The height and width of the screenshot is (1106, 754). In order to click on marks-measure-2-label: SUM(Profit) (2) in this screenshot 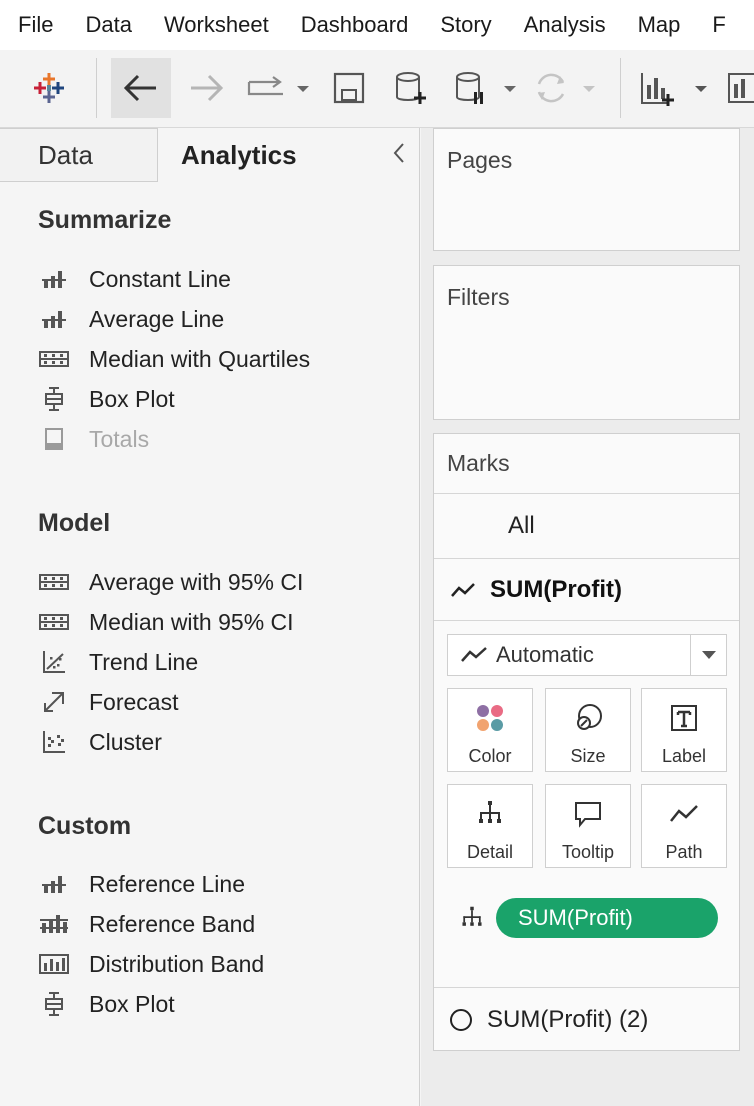, I will do `click(568, 1019)`.